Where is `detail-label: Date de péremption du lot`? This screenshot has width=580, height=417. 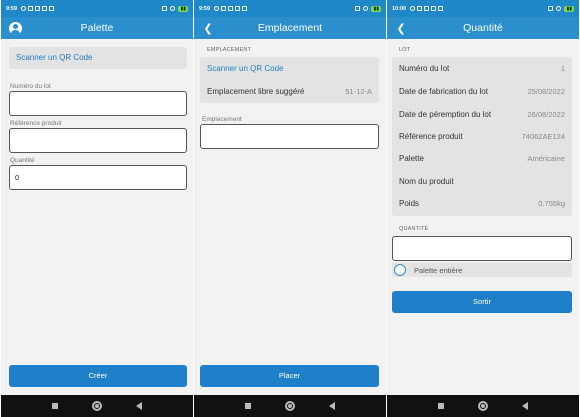 detail-label: Date de péremption du lot is located at coordinates (445, 114).